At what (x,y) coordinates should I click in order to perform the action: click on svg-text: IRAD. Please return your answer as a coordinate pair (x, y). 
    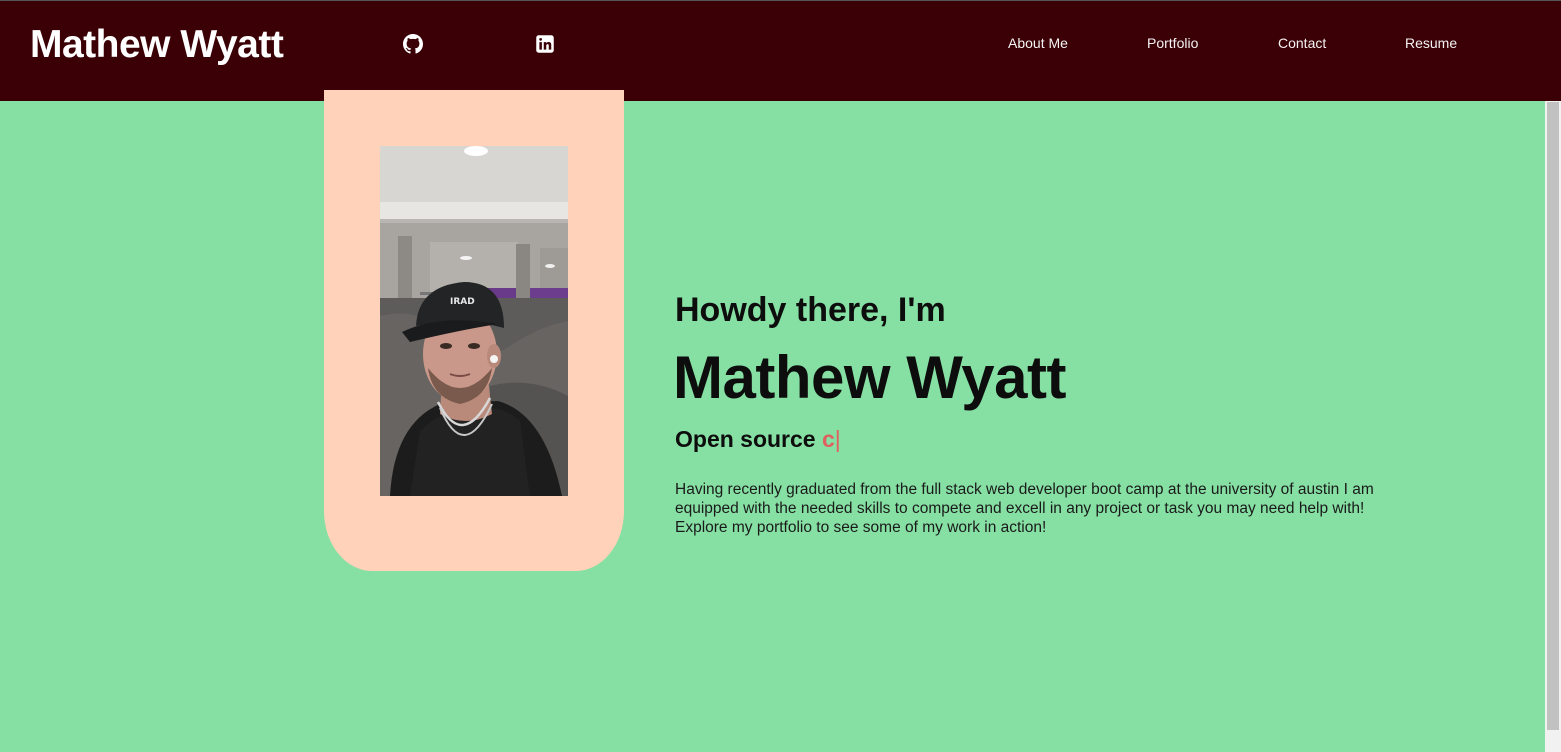
    Looking at the image, I should click on (462, 302).